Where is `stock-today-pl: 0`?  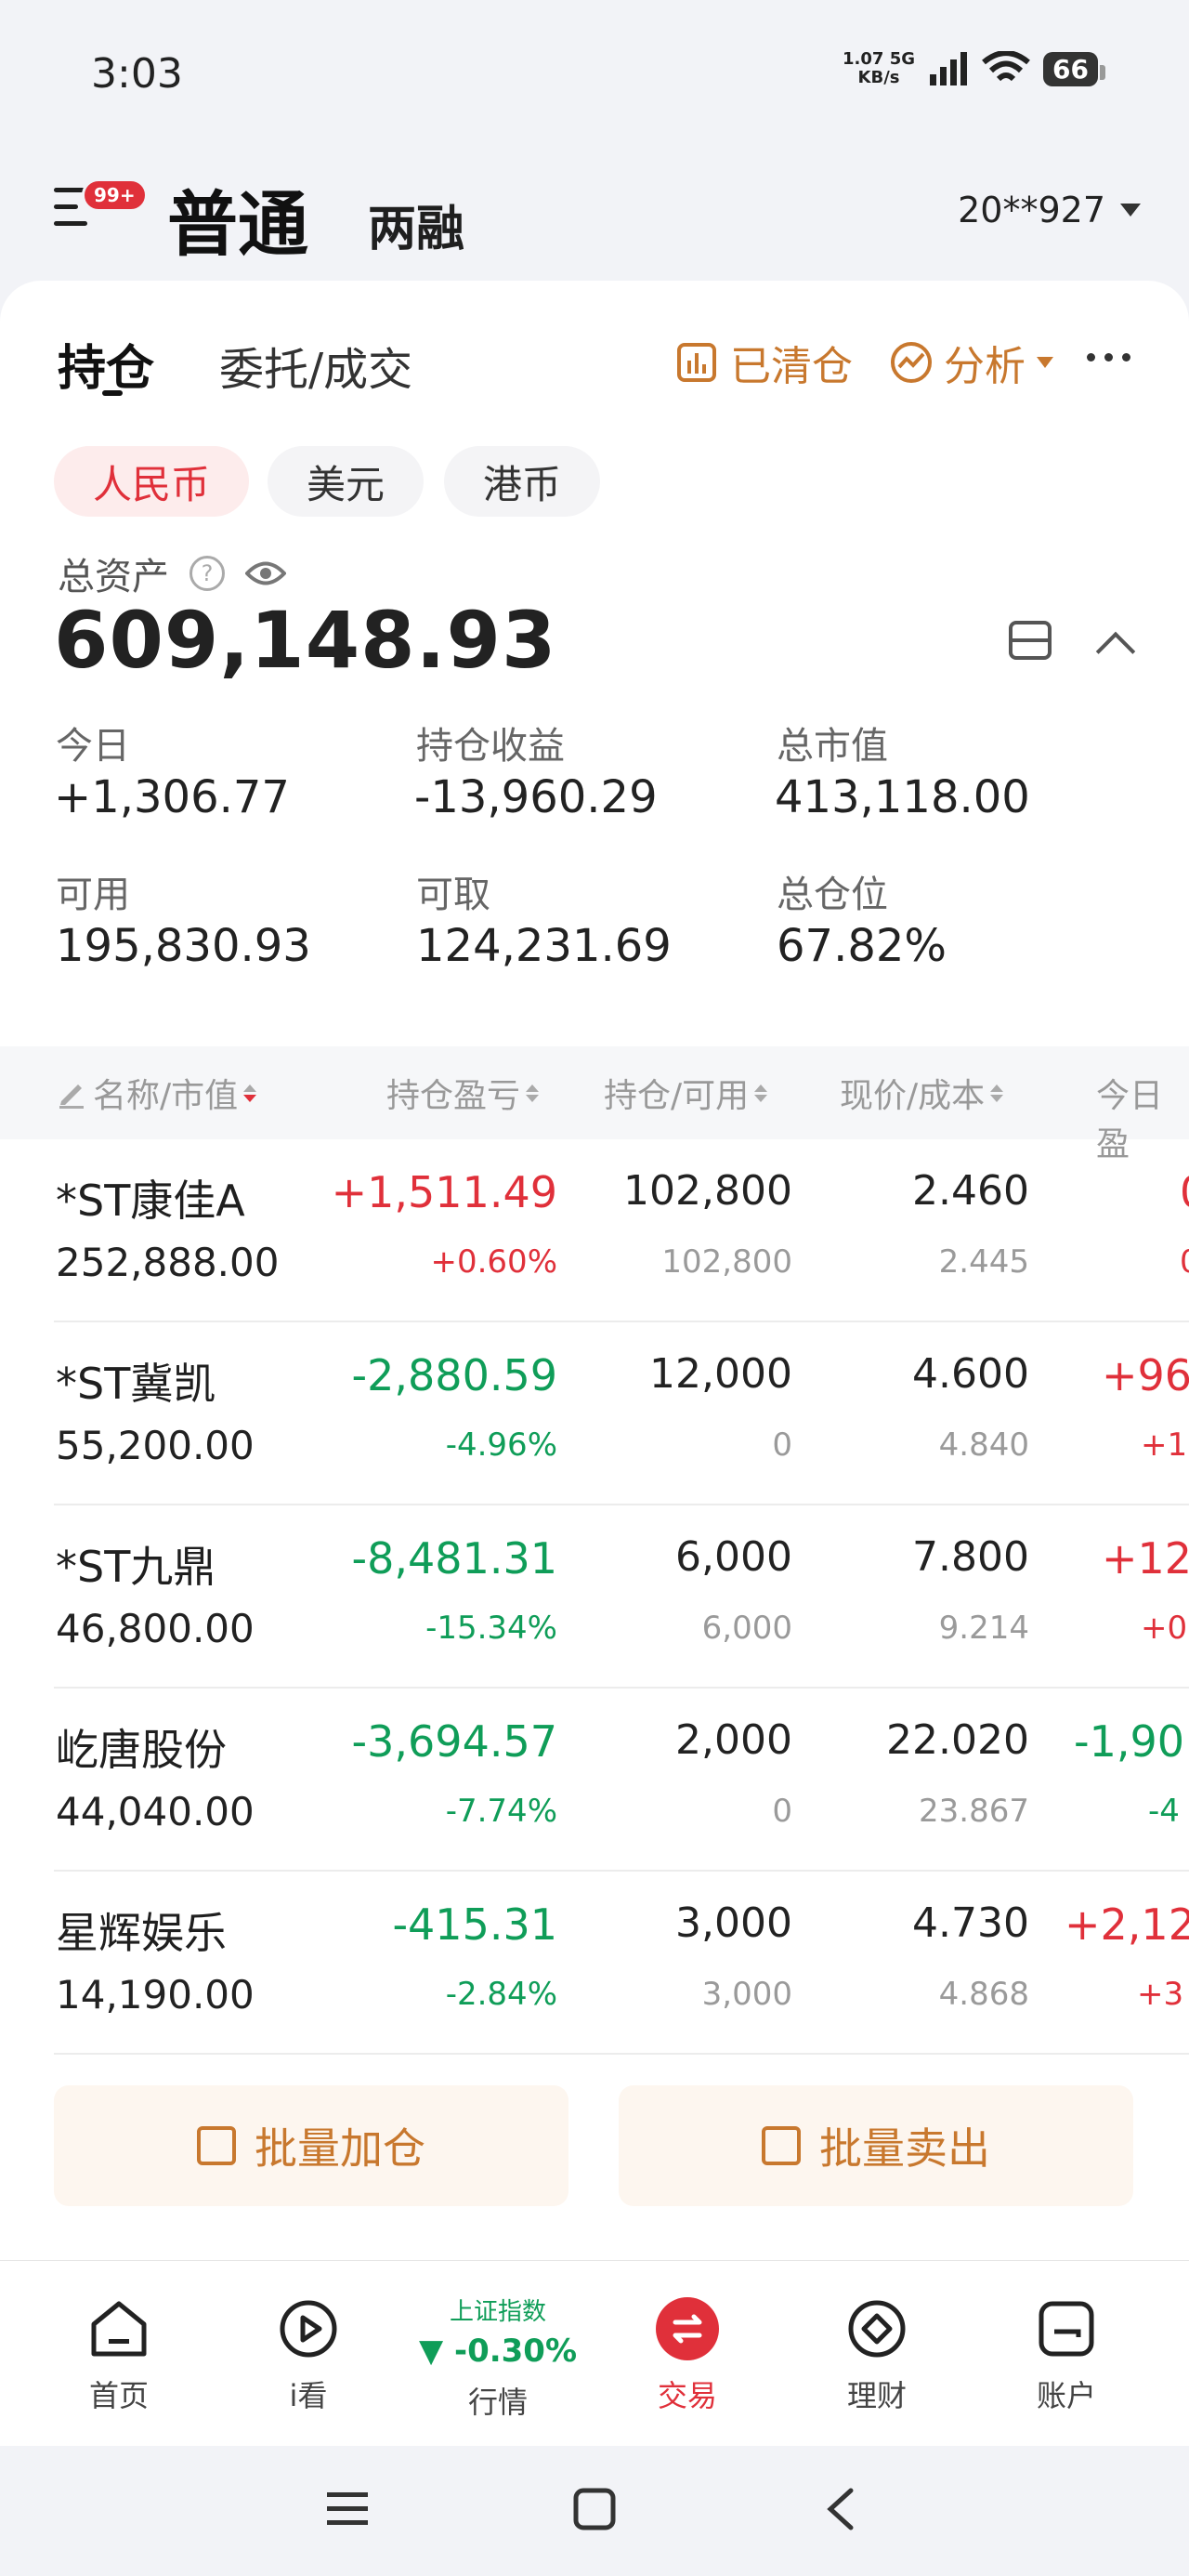
stock-today-pl: 0 is located at coordinates (1184, 1192).